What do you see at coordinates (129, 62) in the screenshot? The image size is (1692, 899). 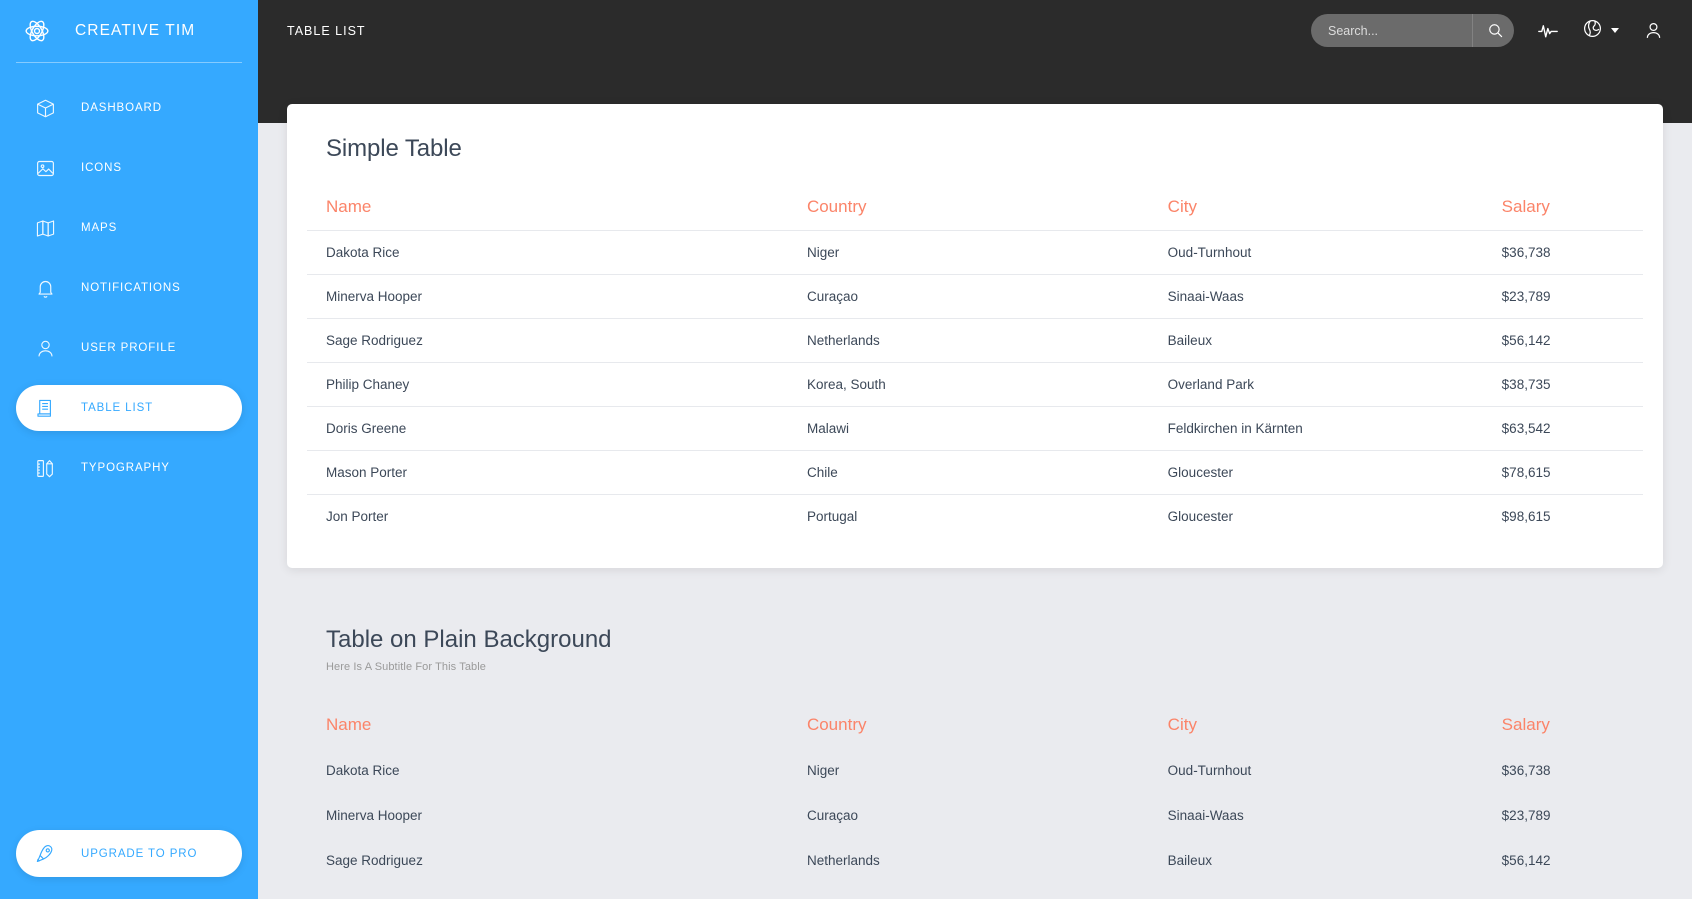 I see `sidebar-divider` at bounding box center [129, 62].